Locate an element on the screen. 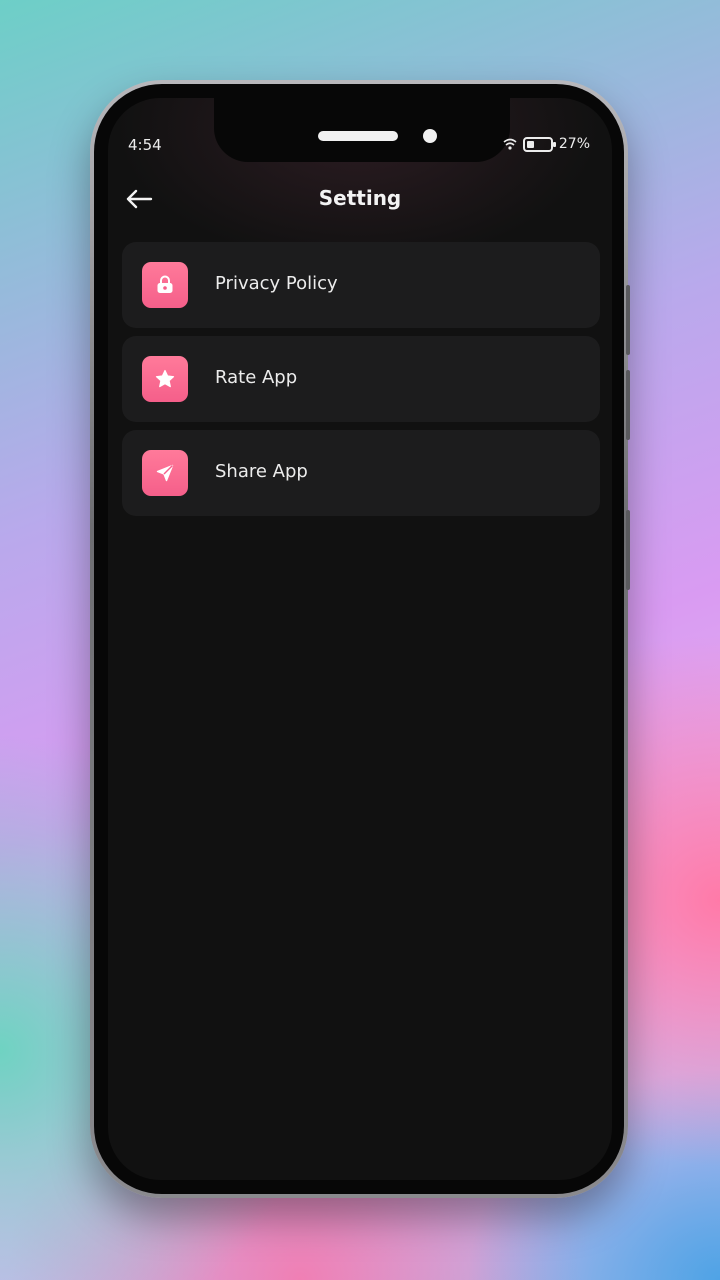 The width and height of the screenshot is (720, 1280). side-button-bottom is located at coordinates (628, 550).